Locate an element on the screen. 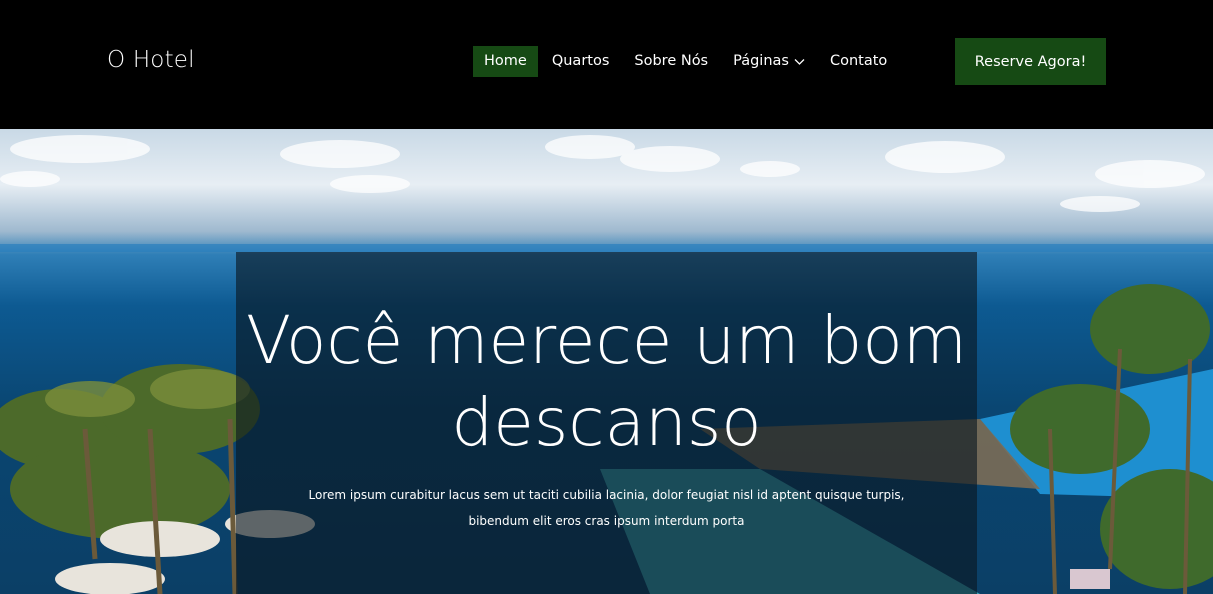  nav-item-paginas: Páginas is located at coordinates (769, 61).